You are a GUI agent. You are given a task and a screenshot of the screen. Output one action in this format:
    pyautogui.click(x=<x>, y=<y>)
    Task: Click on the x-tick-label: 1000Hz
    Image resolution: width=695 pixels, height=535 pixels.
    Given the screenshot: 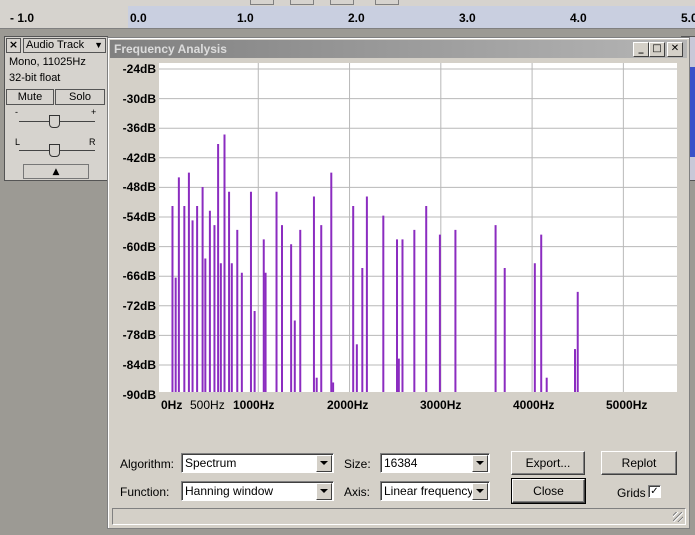 What is the action you would take?
    pyautogui.click(x=254, y=405)
    